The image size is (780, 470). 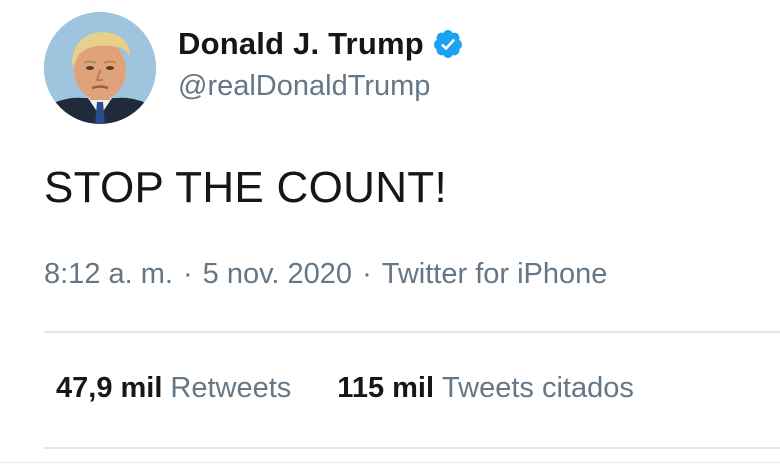 I want to click on profile-photo, so click(x=100, y=68).